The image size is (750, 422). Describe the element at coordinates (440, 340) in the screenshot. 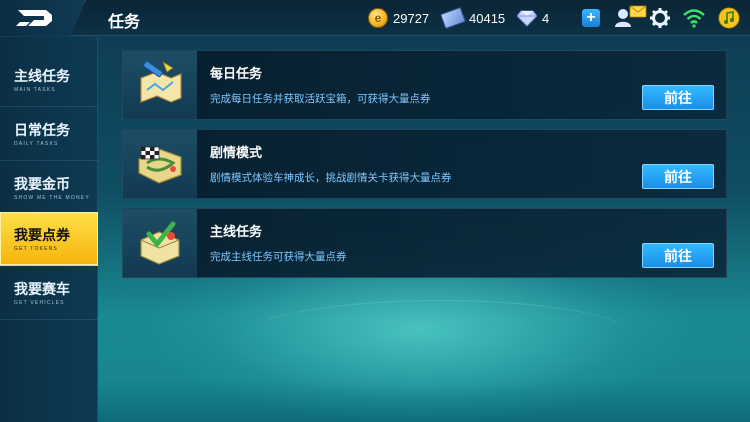

I see `floor-highlight` at that location.